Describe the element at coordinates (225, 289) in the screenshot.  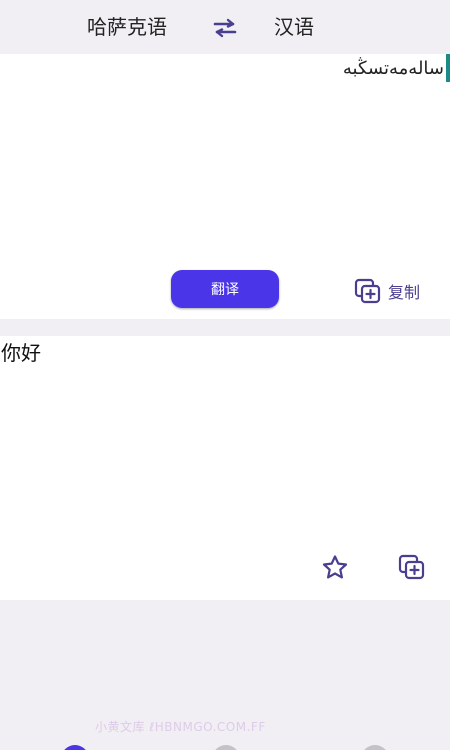
I see `translate-button: 翻译` at that location.